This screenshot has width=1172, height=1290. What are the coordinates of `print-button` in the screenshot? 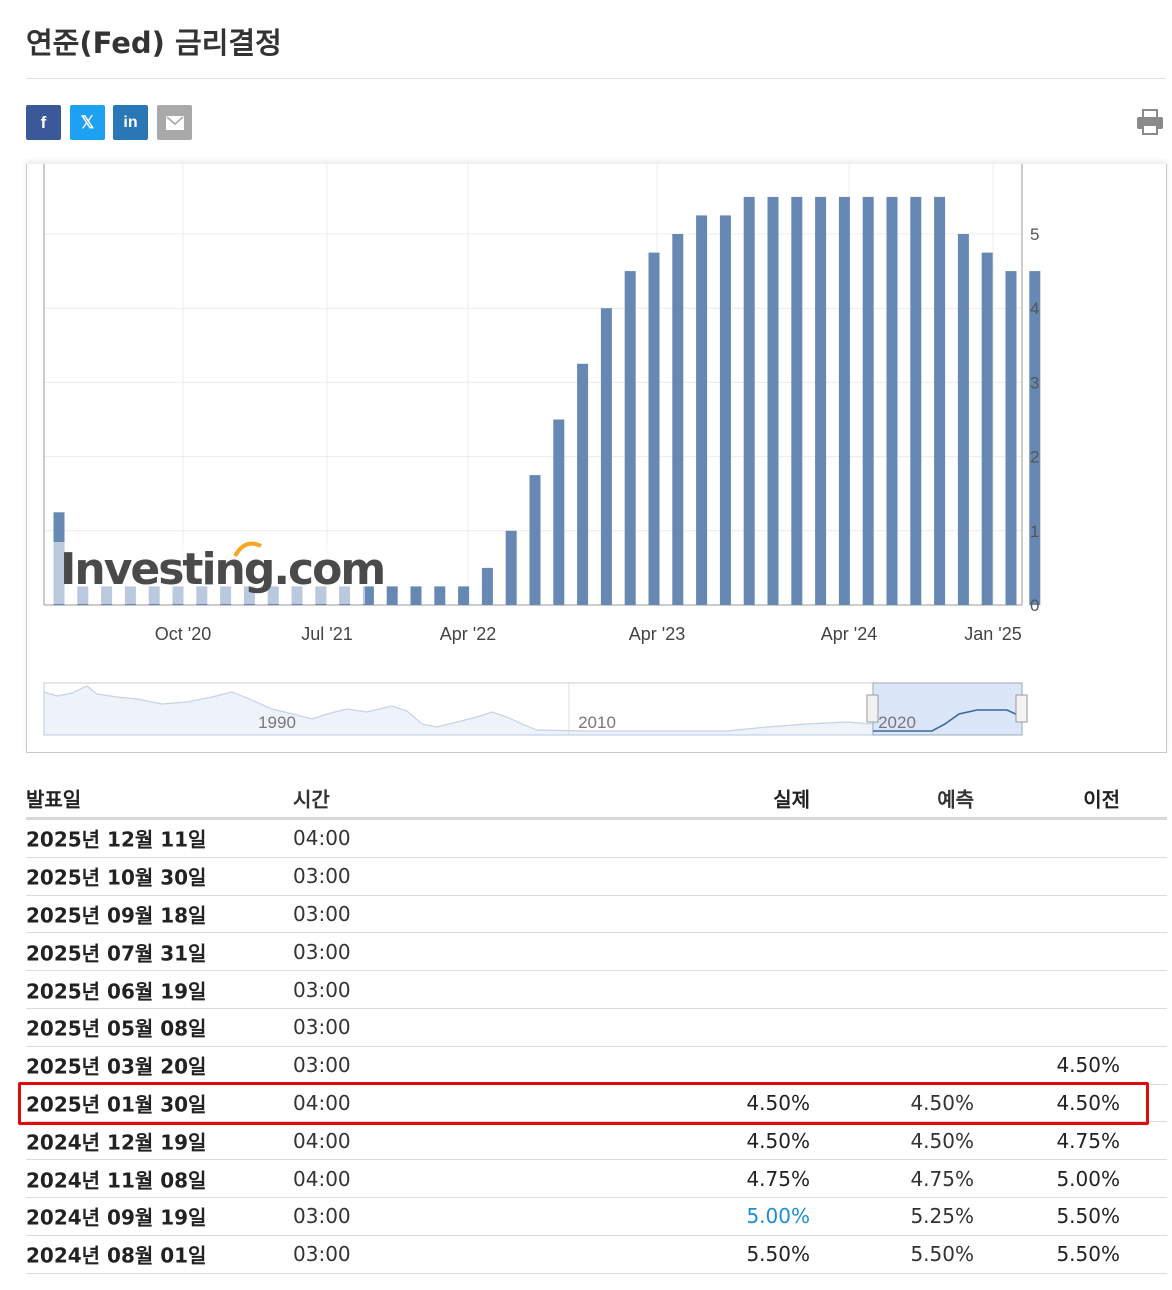 It's located at (1150, 122).